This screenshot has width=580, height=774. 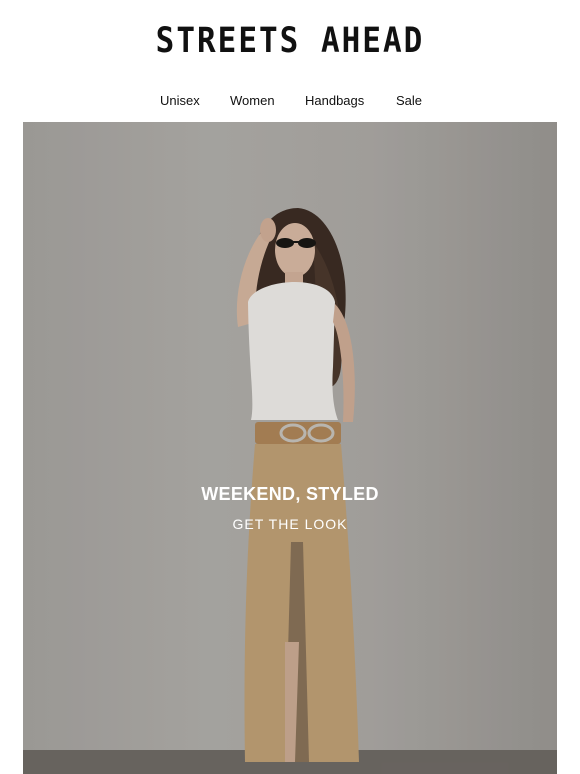 What do you see at coordinates (180, 100) in the screenshot?
I see `nav-item-unisex: Unisex` at bounding box center [180, 100].